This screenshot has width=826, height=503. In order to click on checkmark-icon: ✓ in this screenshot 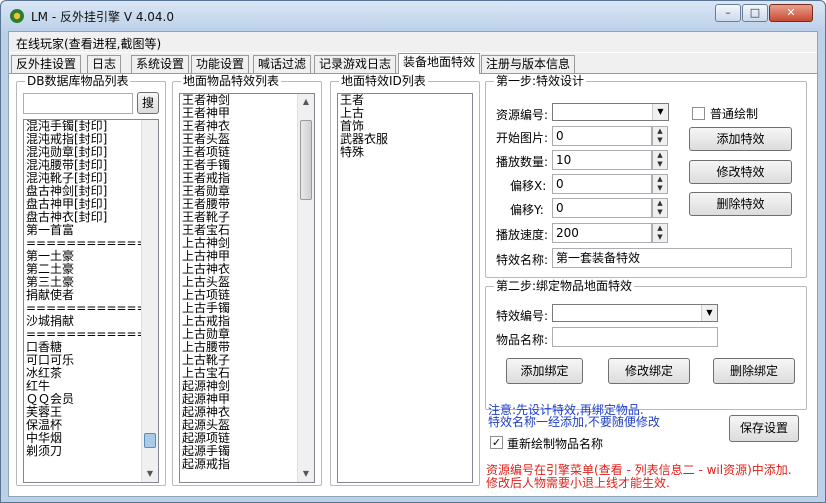, I will do `click(496, 442)`.